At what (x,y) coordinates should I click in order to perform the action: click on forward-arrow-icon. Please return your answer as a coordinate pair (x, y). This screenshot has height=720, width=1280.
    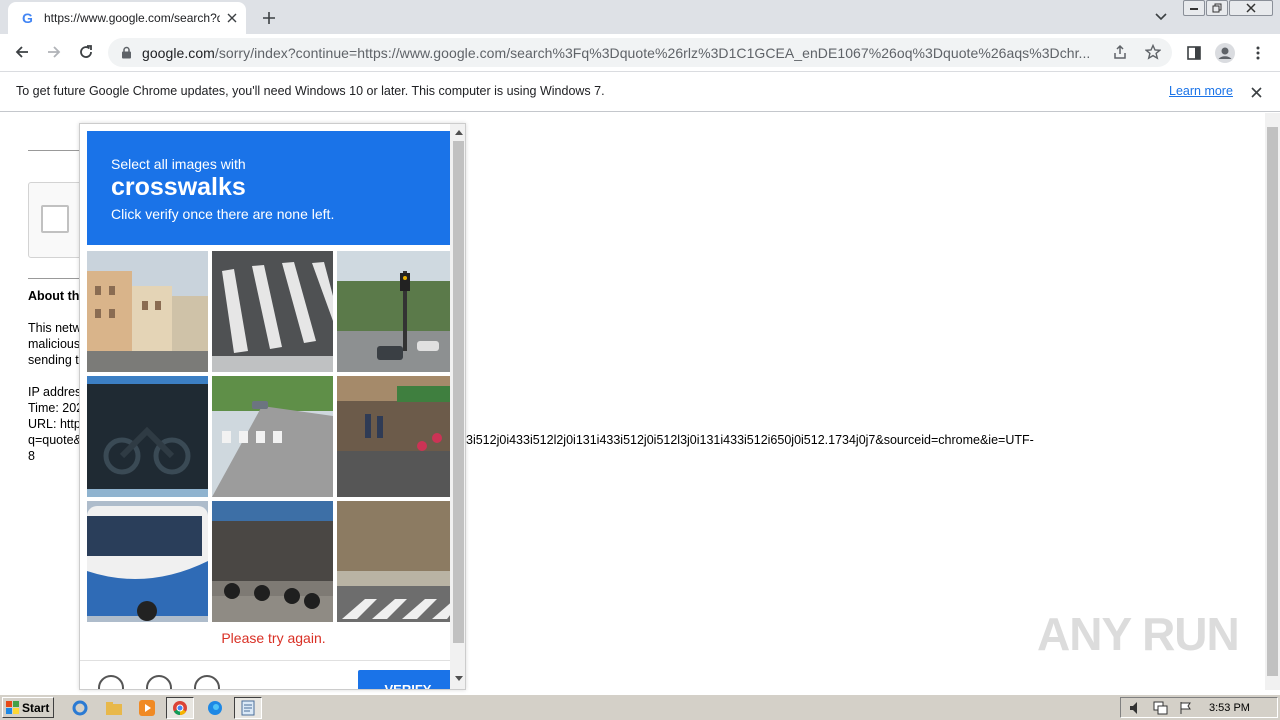
    Looking at the image, I should click on (54, 52).